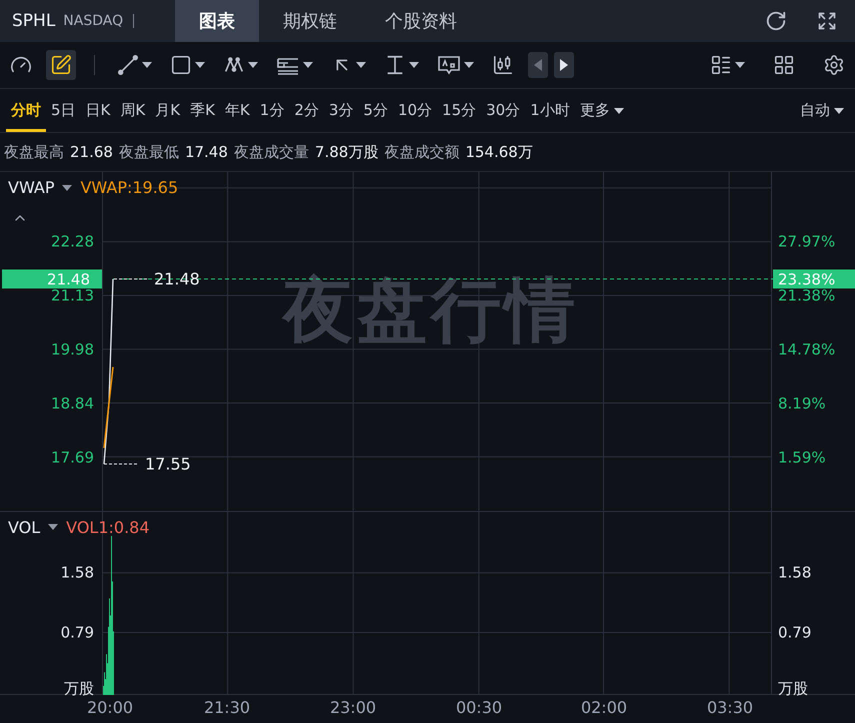  Describe the element at coordinates (807, 350) in the screenshot. I see `axis-label: 14.78%` at that location.